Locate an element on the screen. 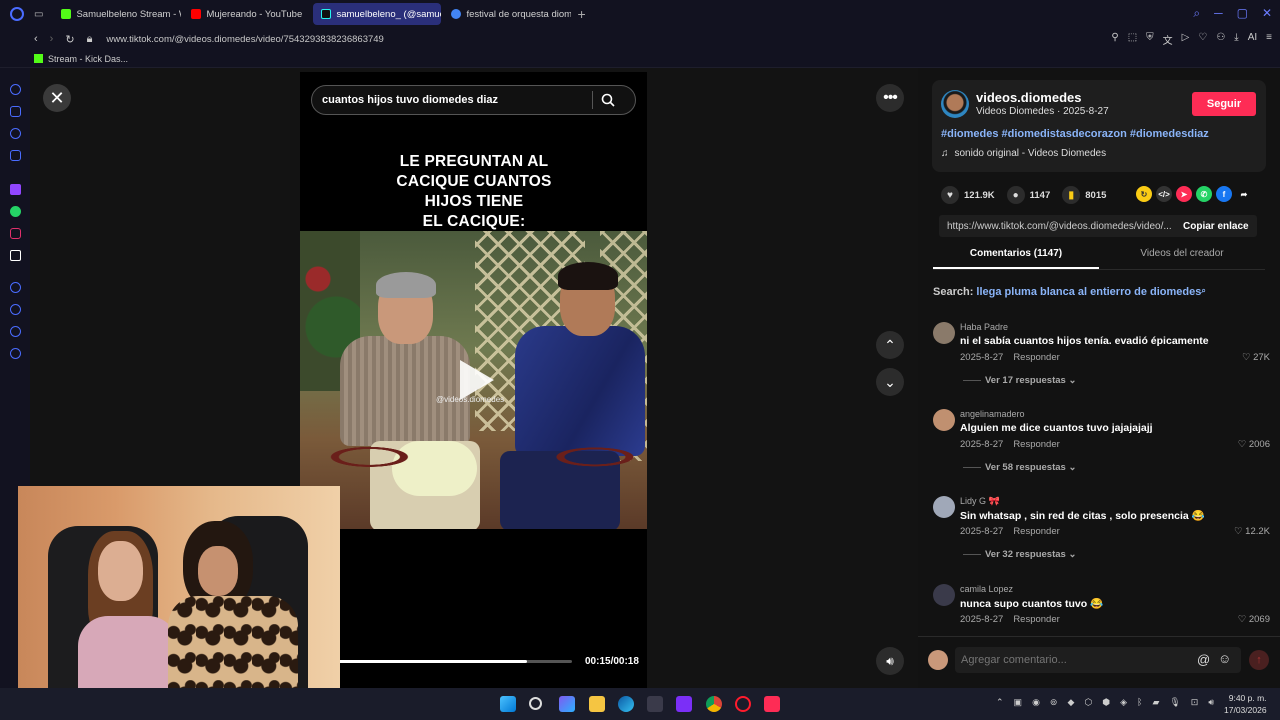  search-tabs-icon: ⌕ is located at coordinates (1196, 13).